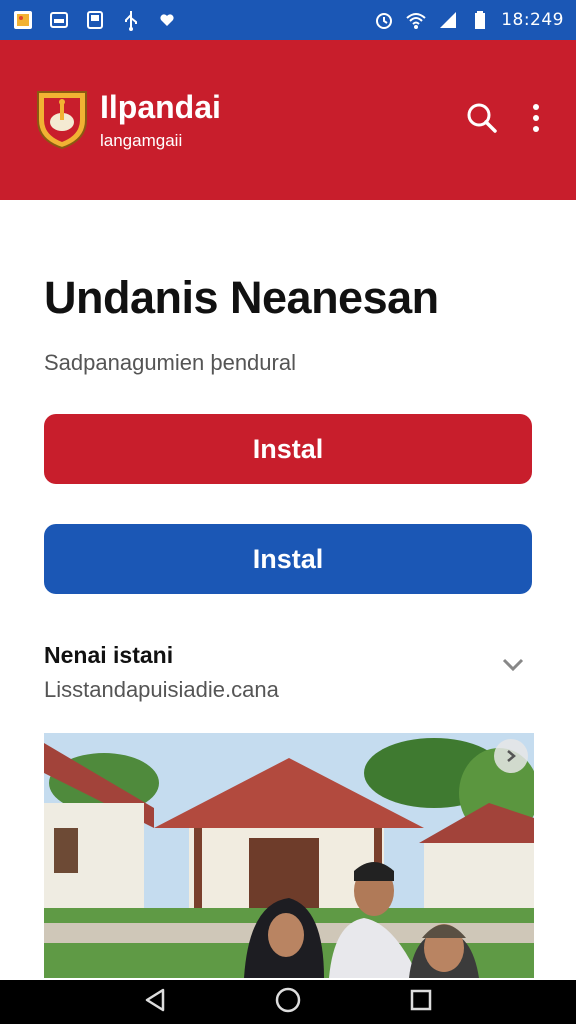 The width and height of the screenshot is (576, 1024). I want to click on wifi-icon, so click(416, 20).